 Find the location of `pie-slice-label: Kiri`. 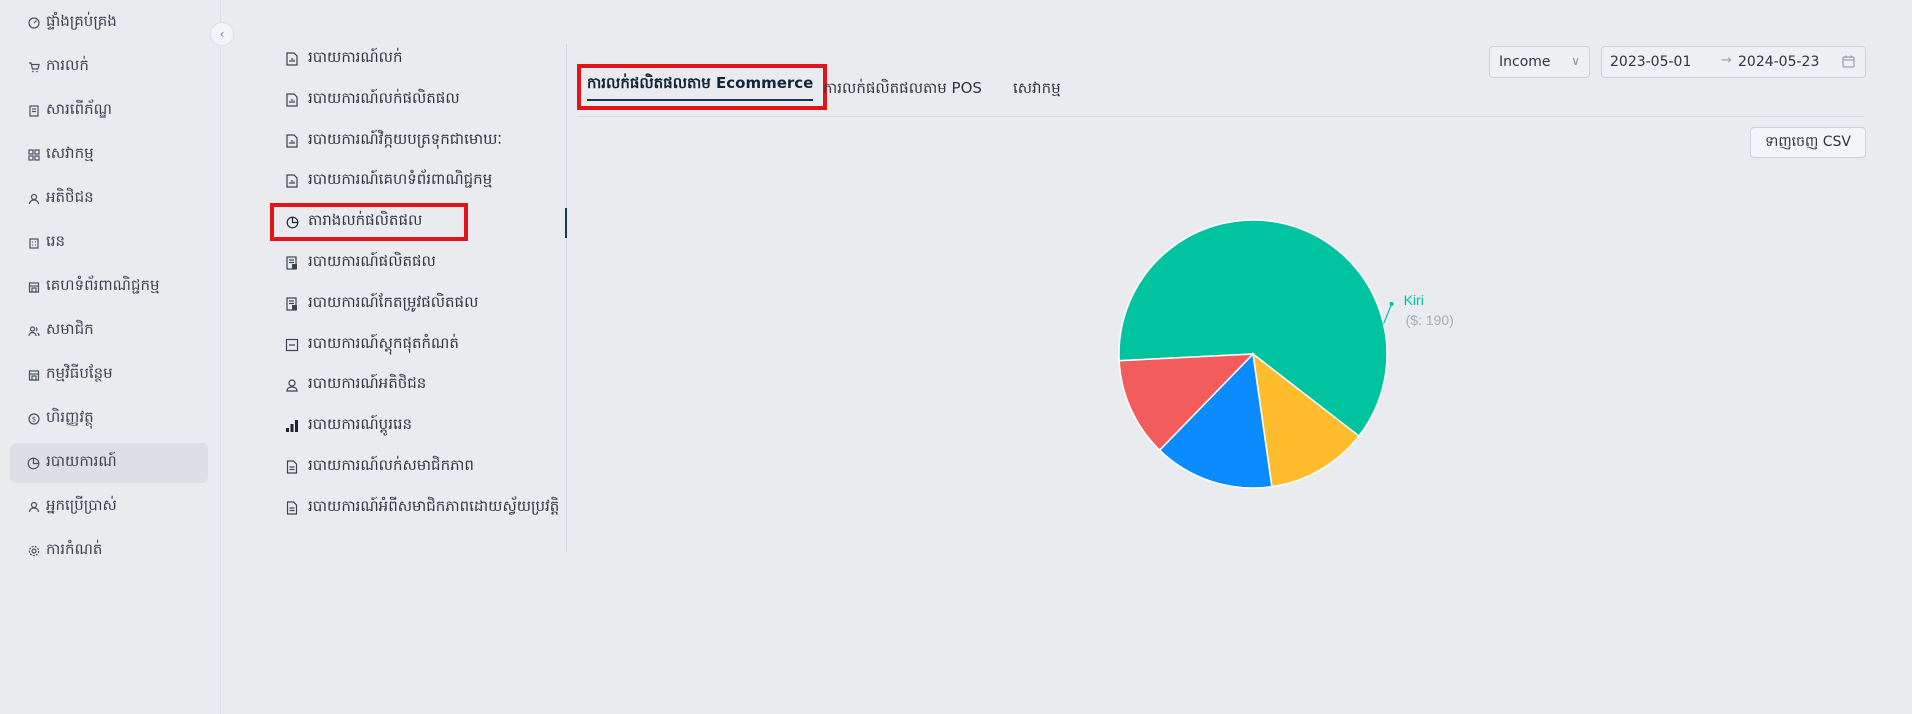

pie-slice-label: Kiri is located at coordinates (1414, 300).